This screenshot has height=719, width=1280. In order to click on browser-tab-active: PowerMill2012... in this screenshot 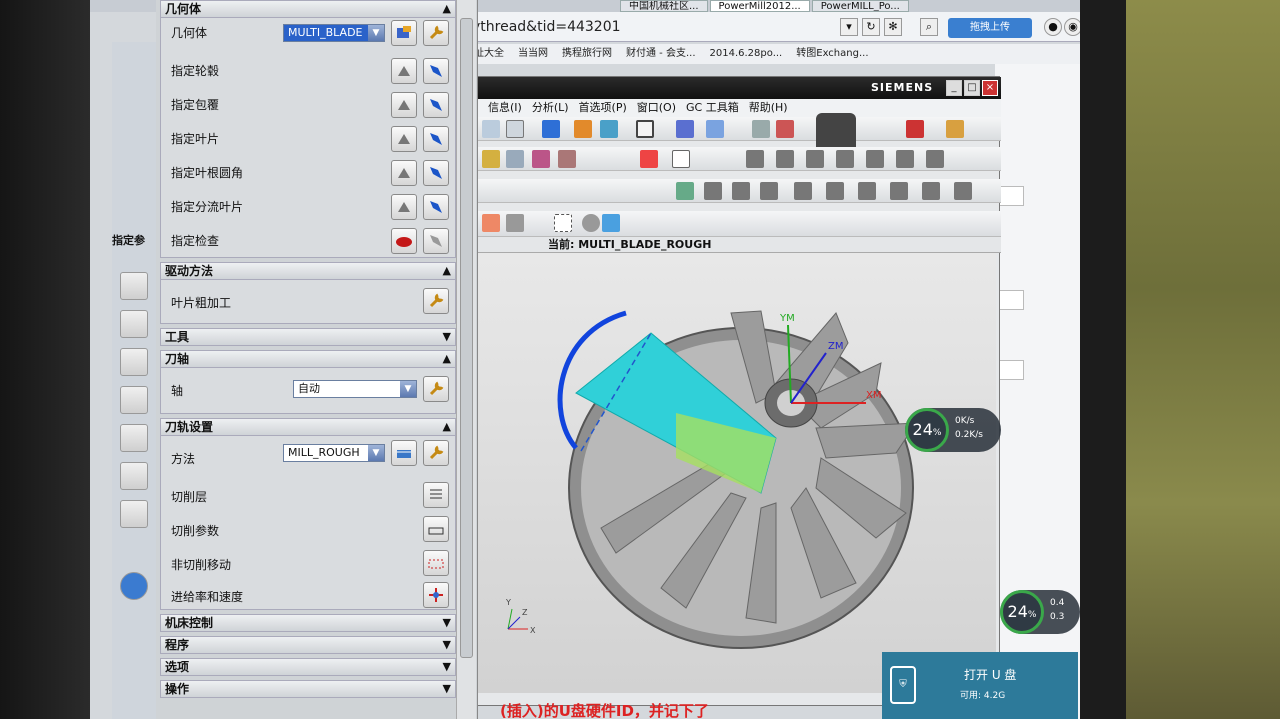, I will do `click(759, 6)`.